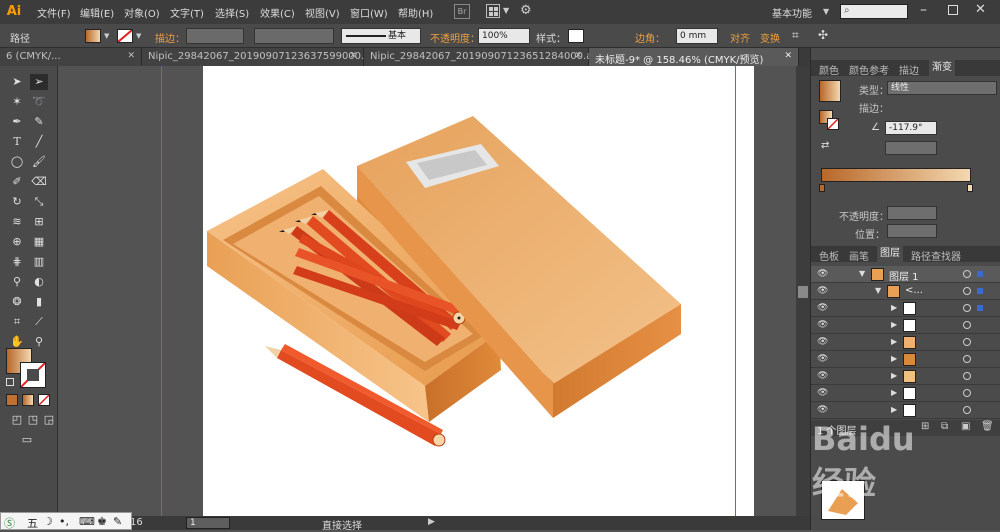 This screenshot has width=1000, height=532. I want to click on make-clipping-mask-icon: ▣, so click(965, 426).